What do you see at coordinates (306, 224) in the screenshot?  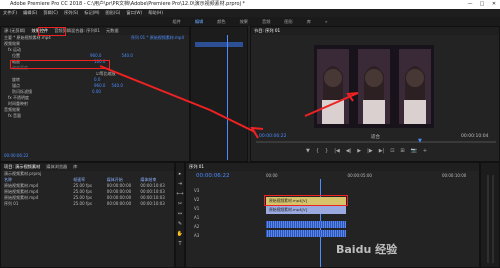 I see `audio-clip-a1` at bounding box center [306, 224].